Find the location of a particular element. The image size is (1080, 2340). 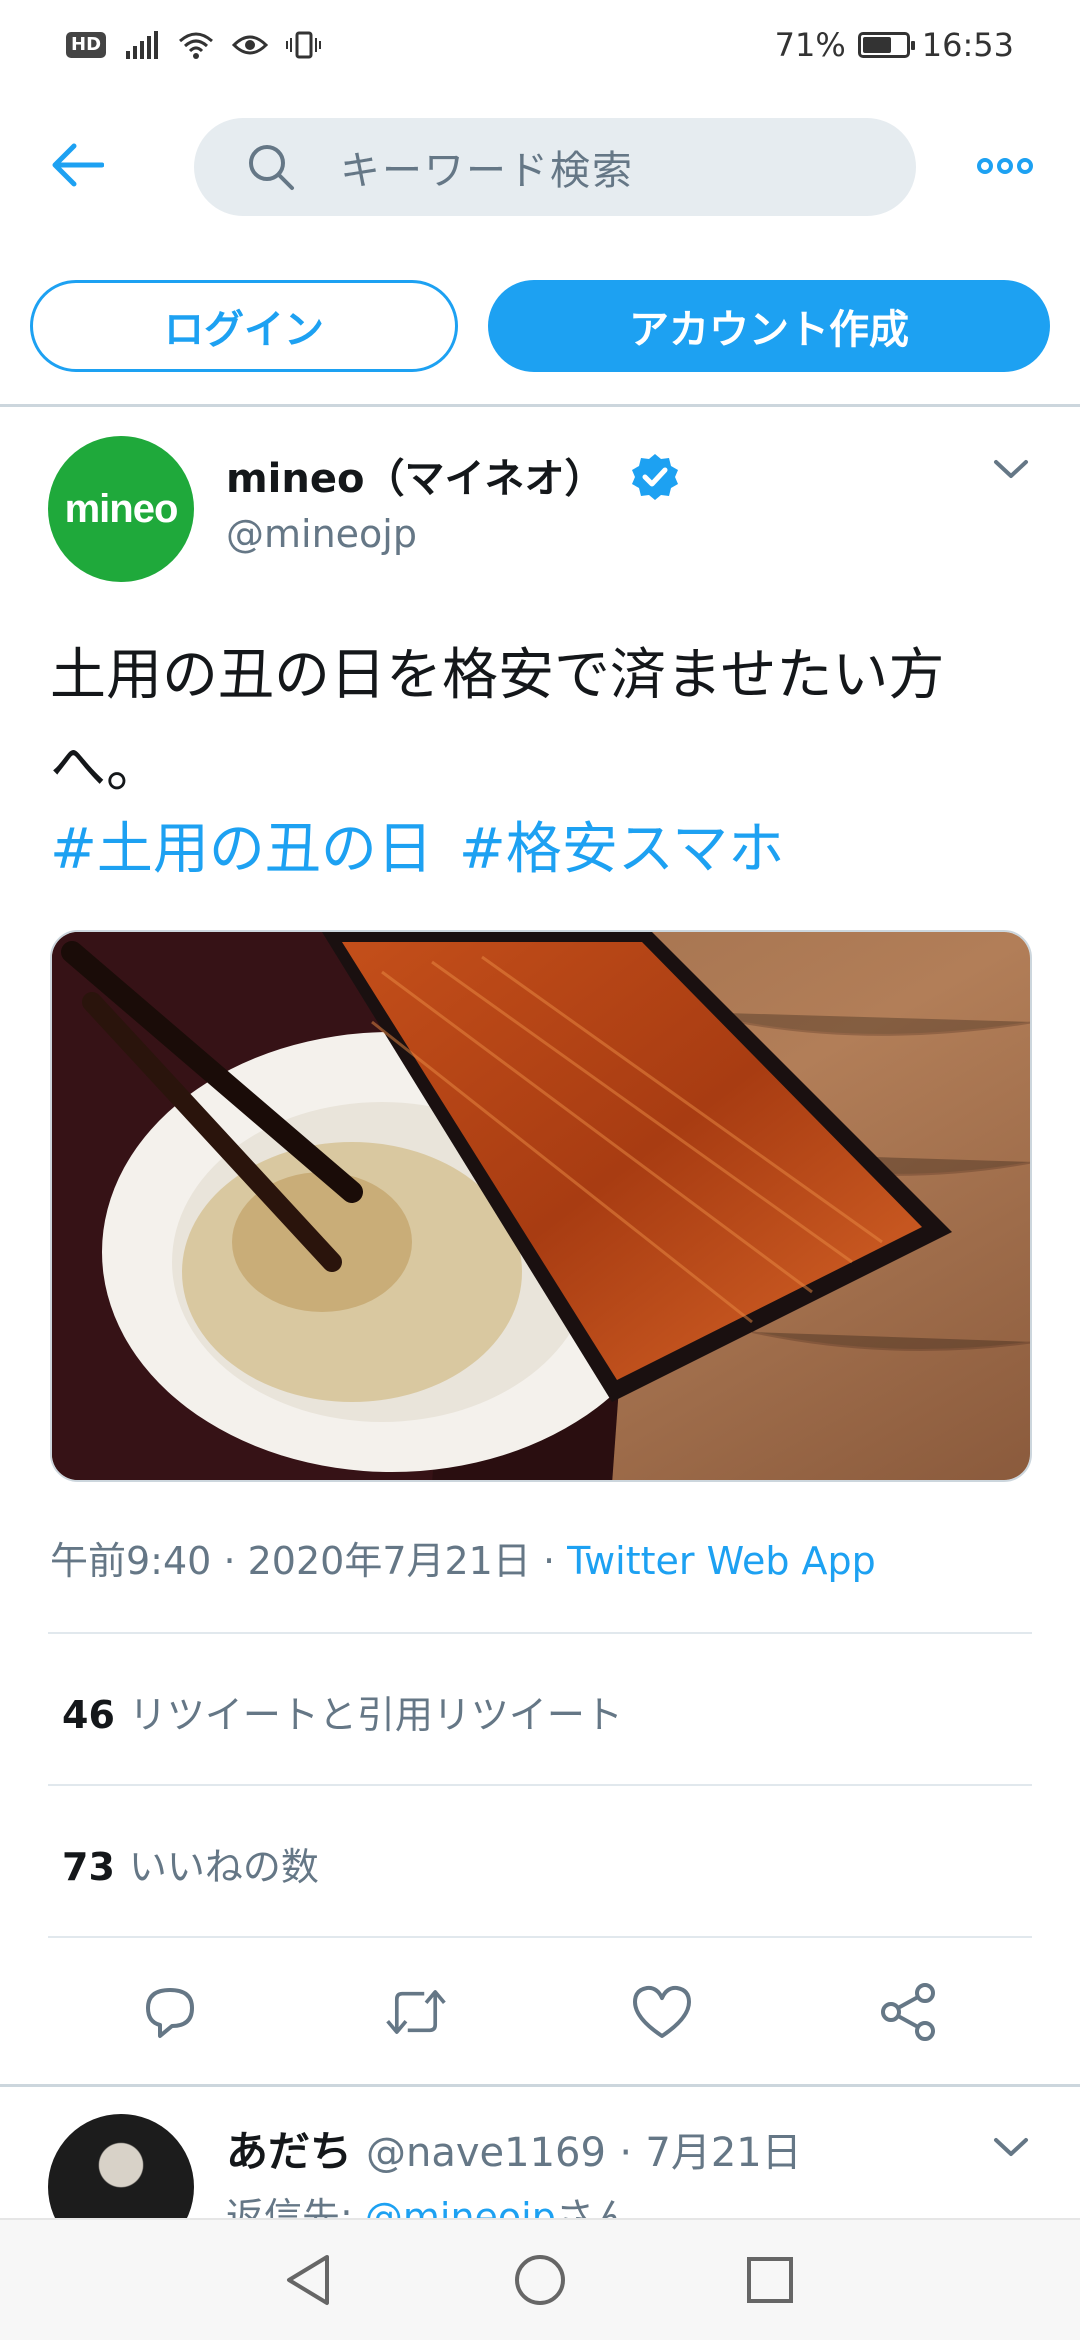

reply-header: あだち @nave1169 · 7月21日 is located at coordinates (514, 2148).